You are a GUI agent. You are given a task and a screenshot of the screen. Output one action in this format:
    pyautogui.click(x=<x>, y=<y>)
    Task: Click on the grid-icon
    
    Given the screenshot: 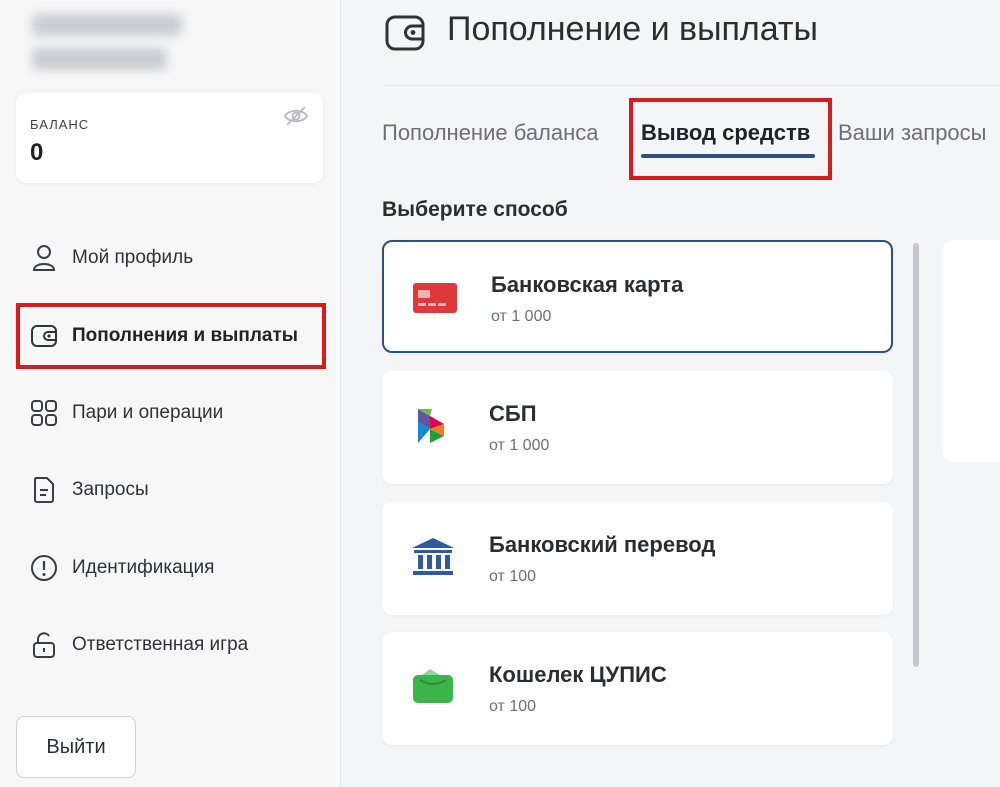 What is the action you would take?
    pyautogui.click(x=44, y=413)
    